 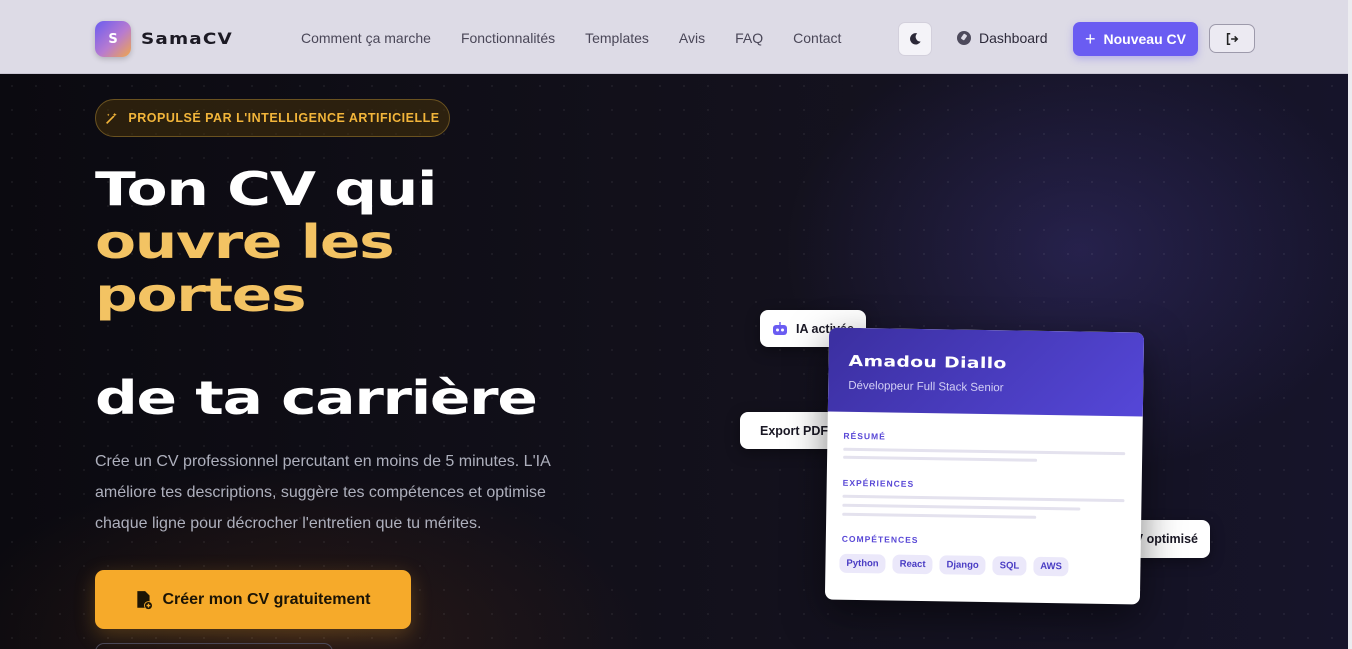 I want to click on skill-chip: SQL, so click(x=1009, y=566).